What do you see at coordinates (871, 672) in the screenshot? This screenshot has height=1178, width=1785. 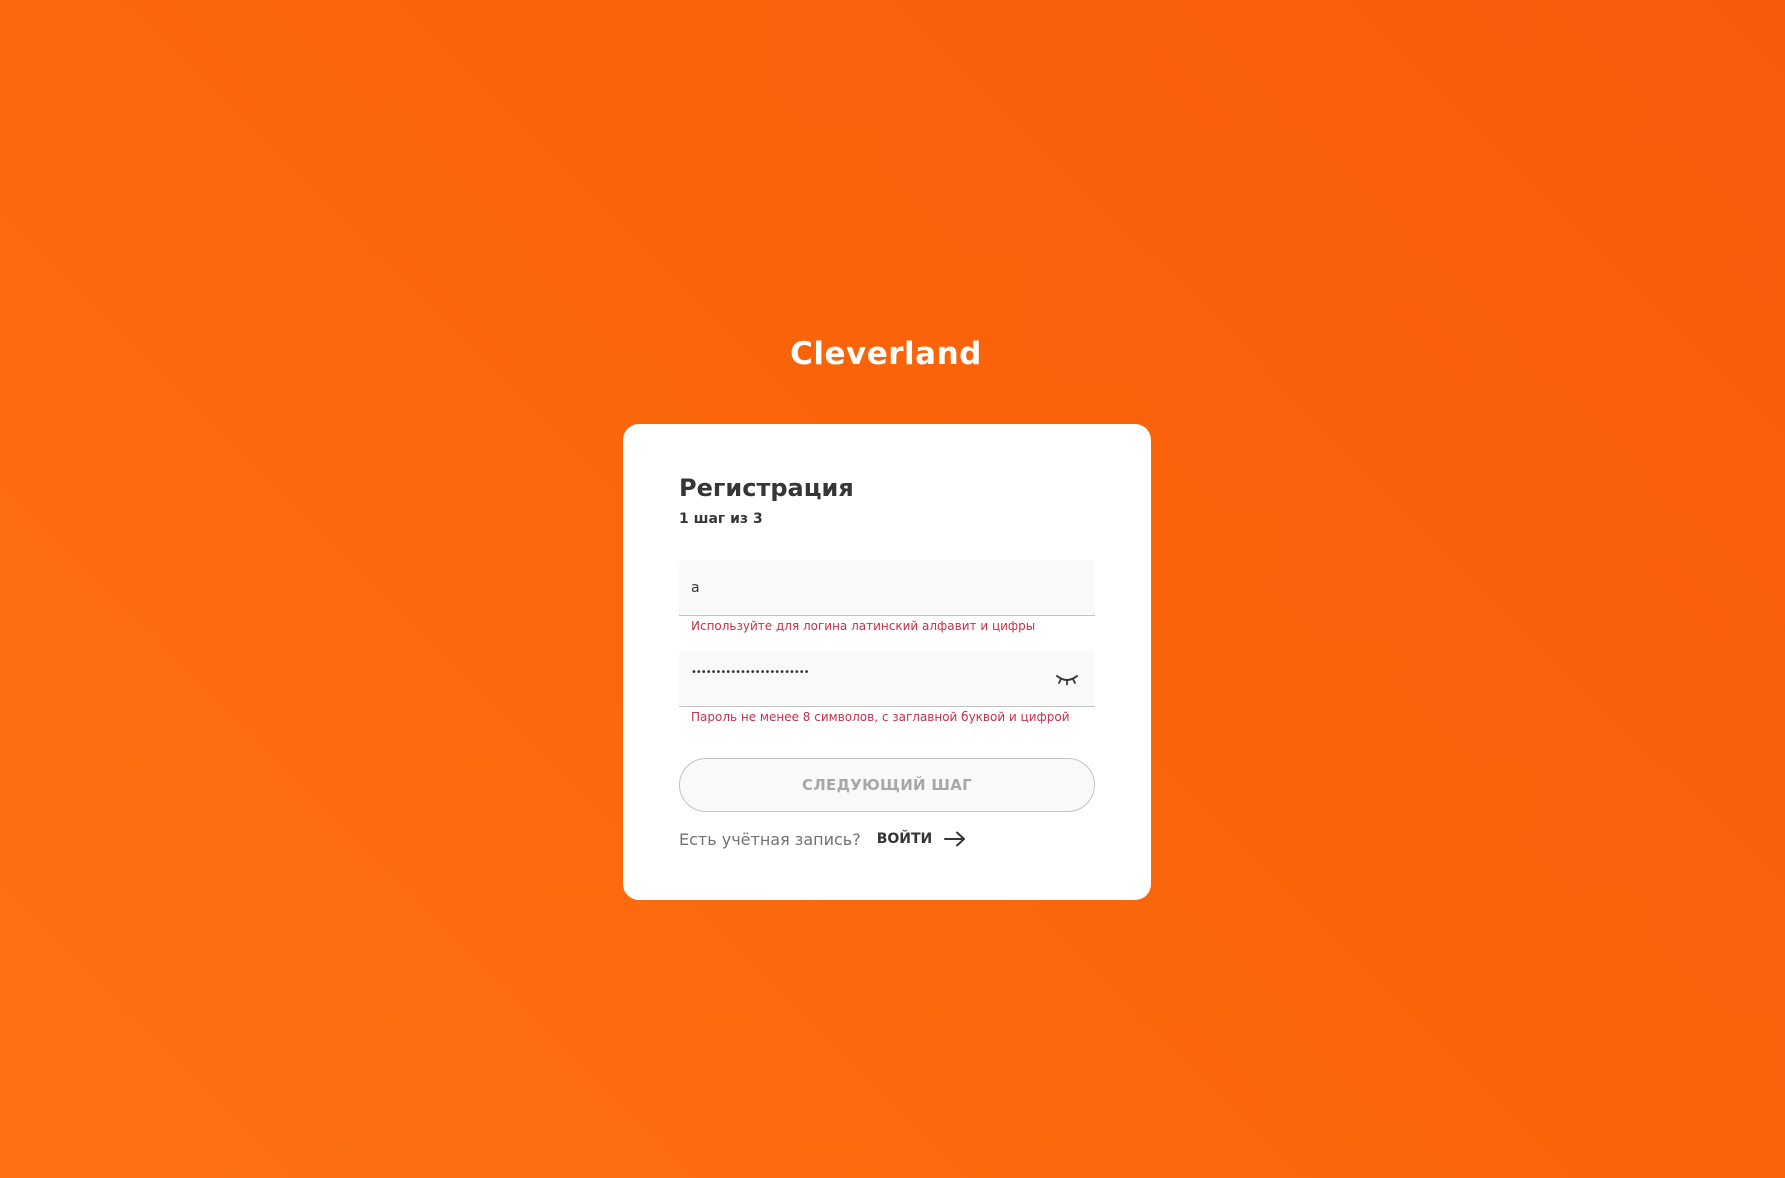 I see `password-input` at bounding box center [871, 672].